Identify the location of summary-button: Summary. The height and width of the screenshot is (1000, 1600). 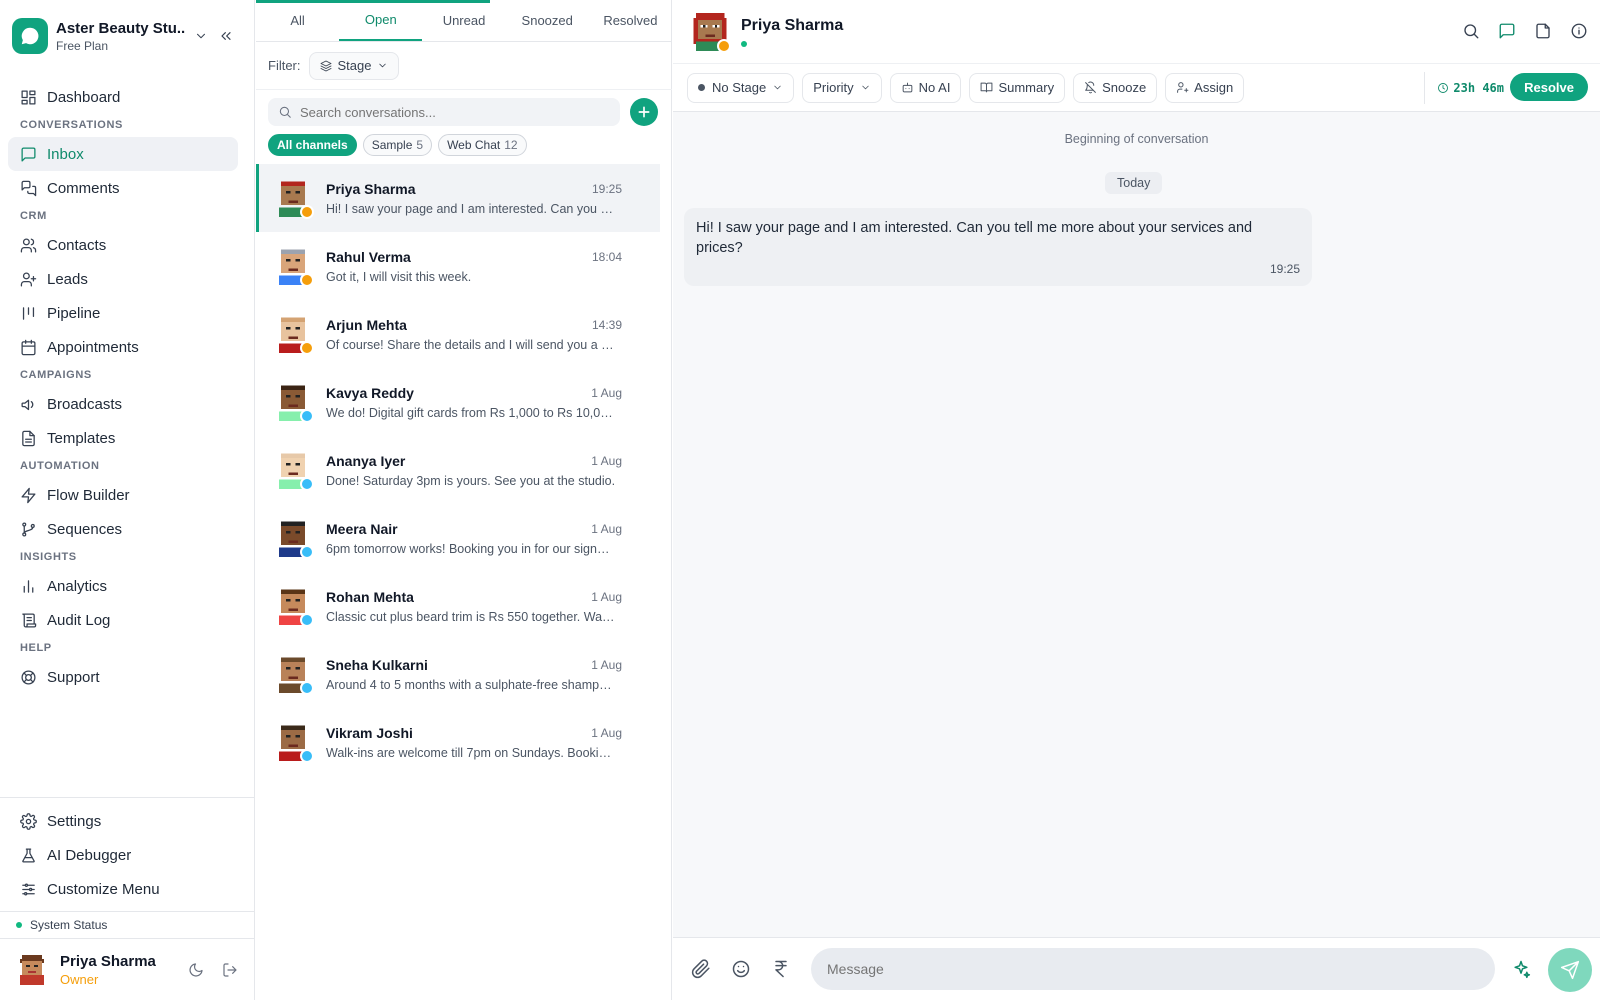
(1017, 87).